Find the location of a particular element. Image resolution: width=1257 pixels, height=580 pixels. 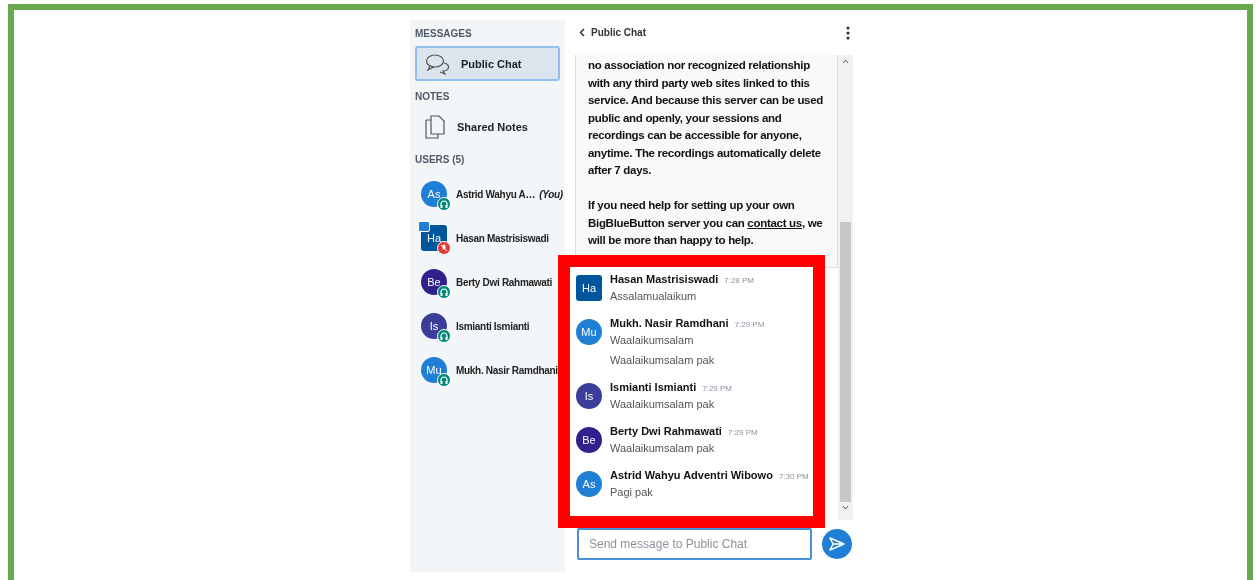

back-button: Public Chat is located at coordinates (612, 32).